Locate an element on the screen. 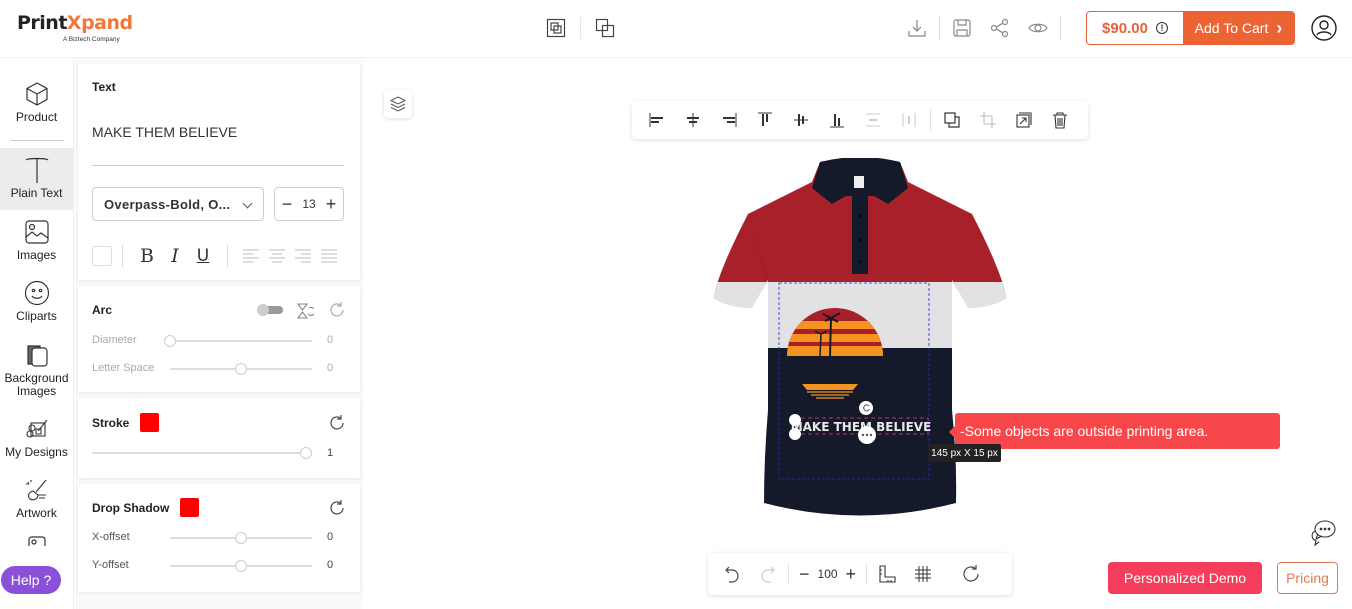 This screenshot has width=1352, height=609. add-to-cart-button: Add To Cart › is located at coordinates (1238, 28).